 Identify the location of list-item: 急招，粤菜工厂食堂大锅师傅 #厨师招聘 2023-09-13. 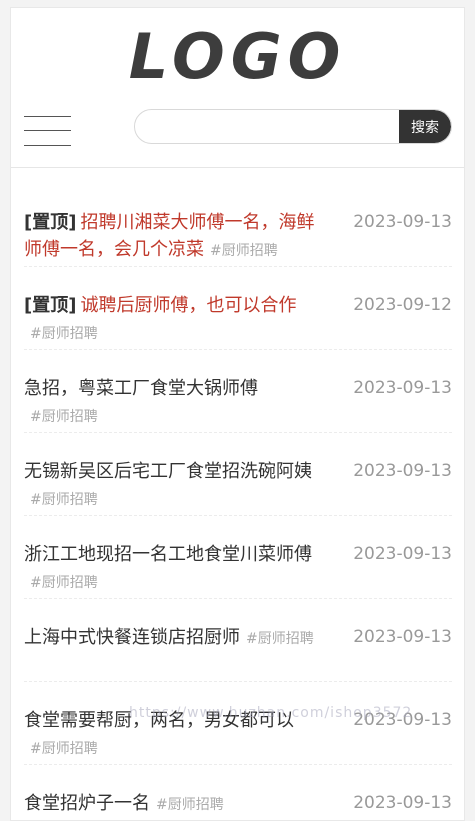
(238, 391).